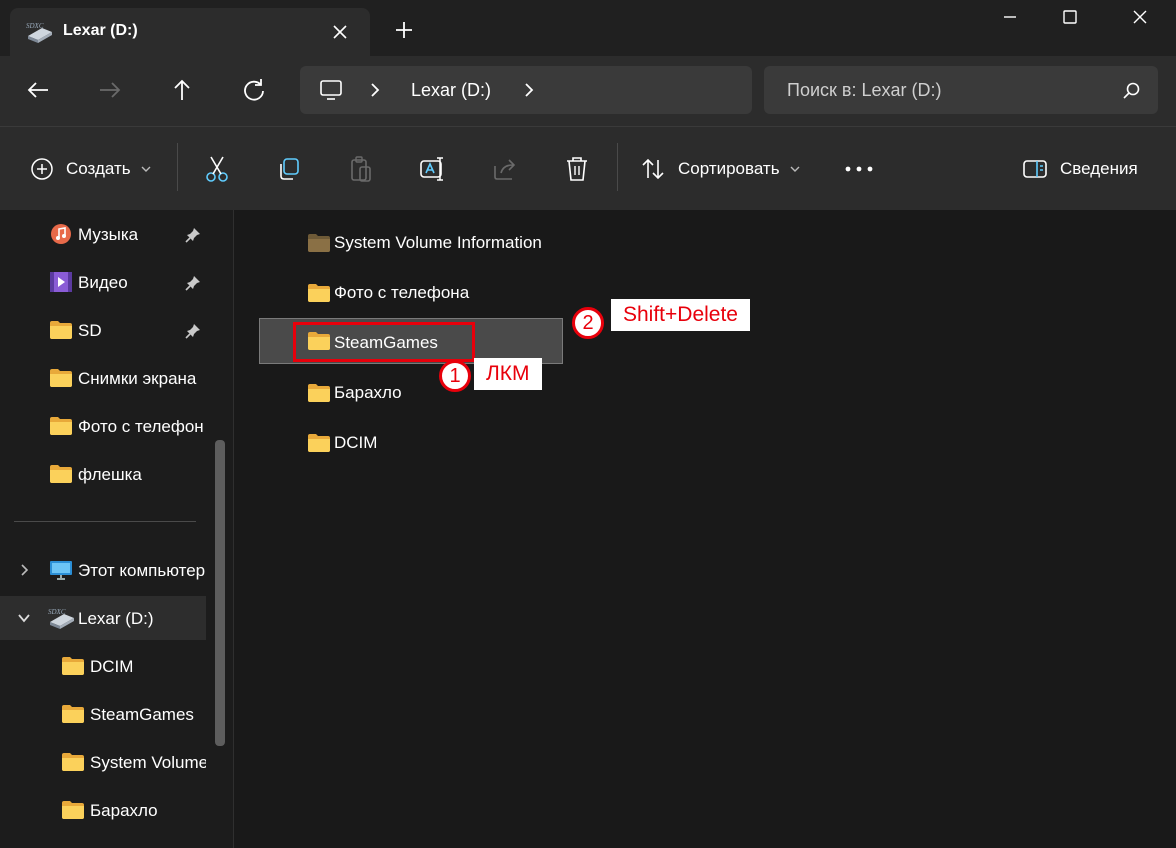 The height and width of the screenshot is (848, 1176). What do you see at coordinates (588, 28) in the screenshot?
I see `title-bar: Lexar (D:)` at bounding box center [588, 28].